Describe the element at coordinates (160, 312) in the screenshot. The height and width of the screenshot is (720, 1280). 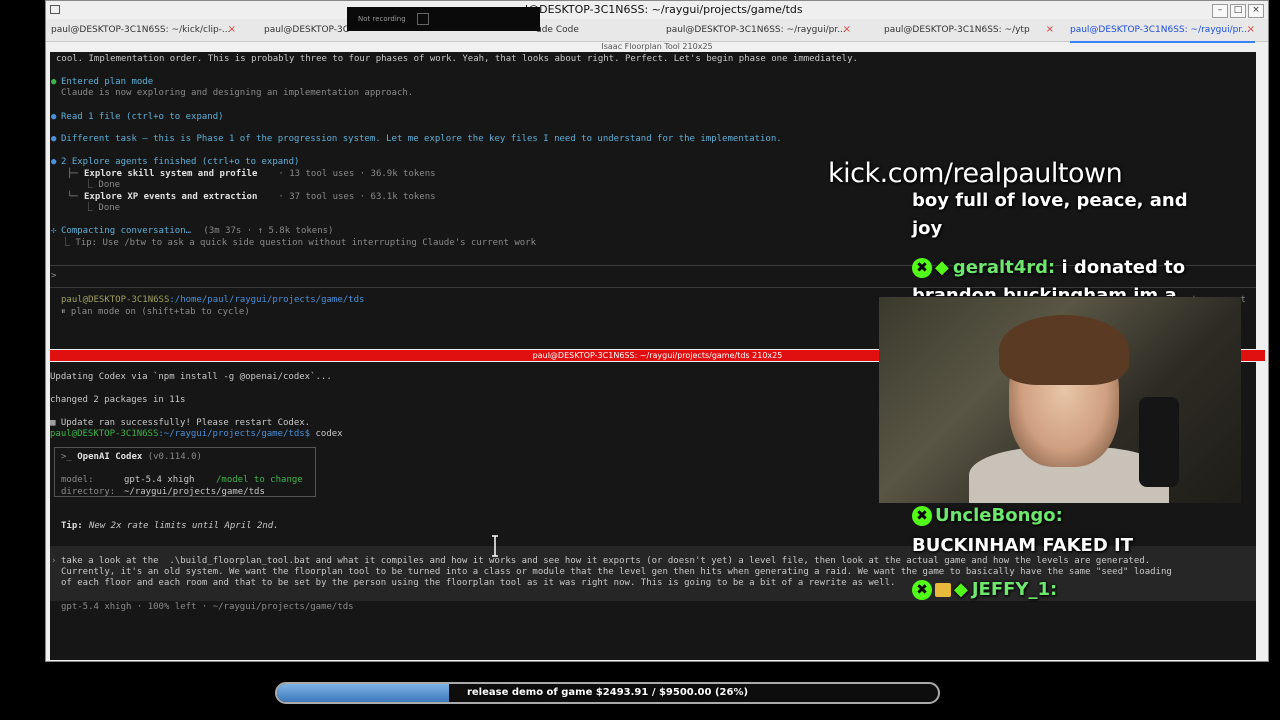
I see `hint-text: plan mode on (shift+tab to cycle)` at that location.